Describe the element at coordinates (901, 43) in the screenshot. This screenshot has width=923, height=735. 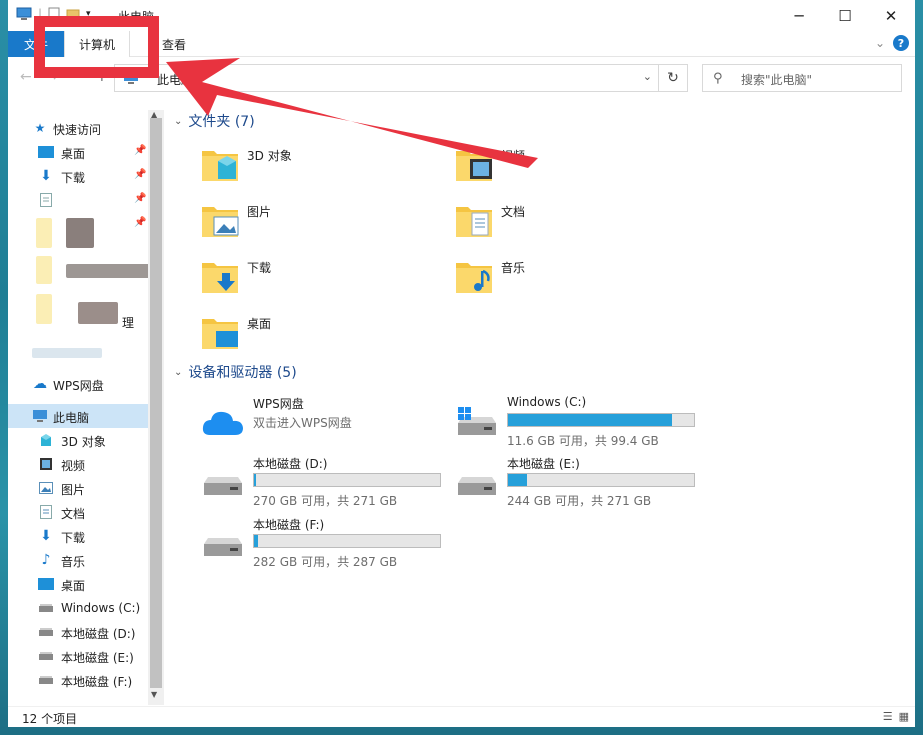
I see `help-icon: ?` at that location.